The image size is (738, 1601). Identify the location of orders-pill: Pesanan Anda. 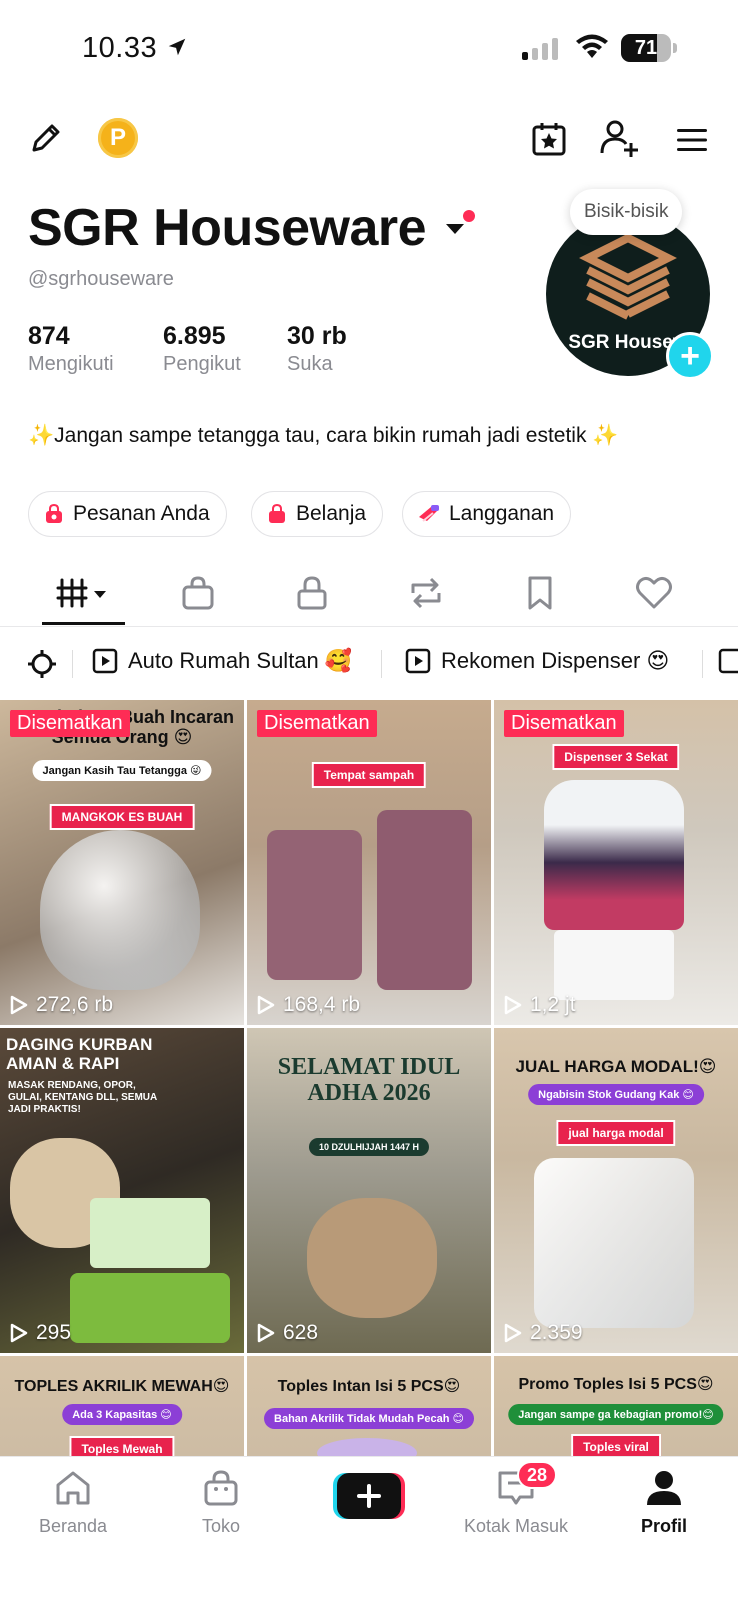
(127, 514).